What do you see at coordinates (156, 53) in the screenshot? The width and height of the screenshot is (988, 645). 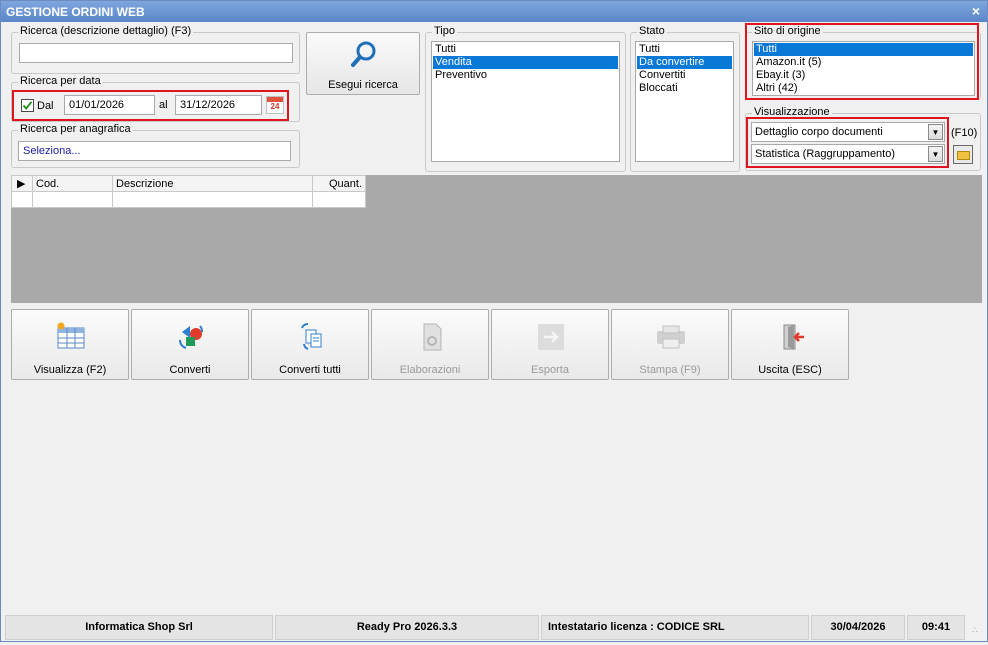 I see `search-detail-input` at bounding box center [156, 53].